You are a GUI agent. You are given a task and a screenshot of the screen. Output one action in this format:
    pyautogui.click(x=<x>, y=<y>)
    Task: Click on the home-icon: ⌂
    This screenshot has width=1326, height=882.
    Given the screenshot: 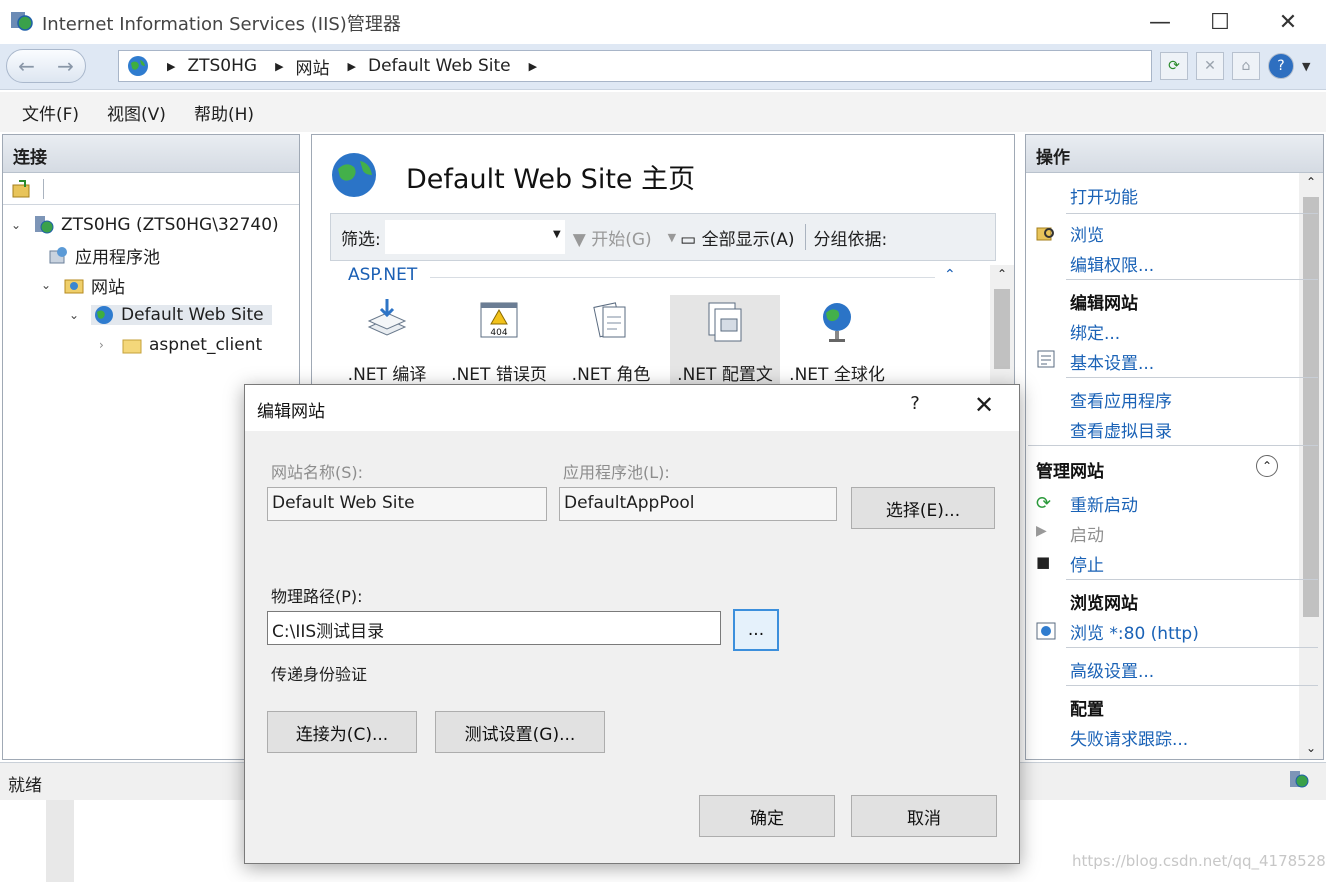 What is the action you would take?
    pyautogui.click(x=1246, y=66)
    